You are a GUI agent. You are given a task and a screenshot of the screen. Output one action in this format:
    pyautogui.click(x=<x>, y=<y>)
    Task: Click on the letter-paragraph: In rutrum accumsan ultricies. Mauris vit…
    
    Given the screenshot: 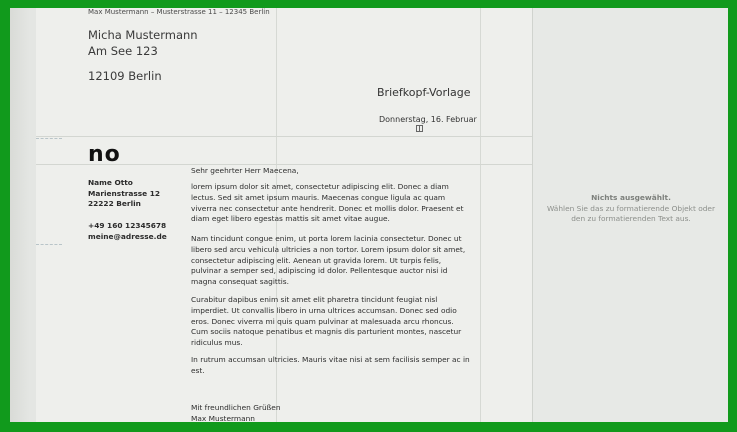 What is the action you would take?
    pyautogui.click(x=332, y=366)
    